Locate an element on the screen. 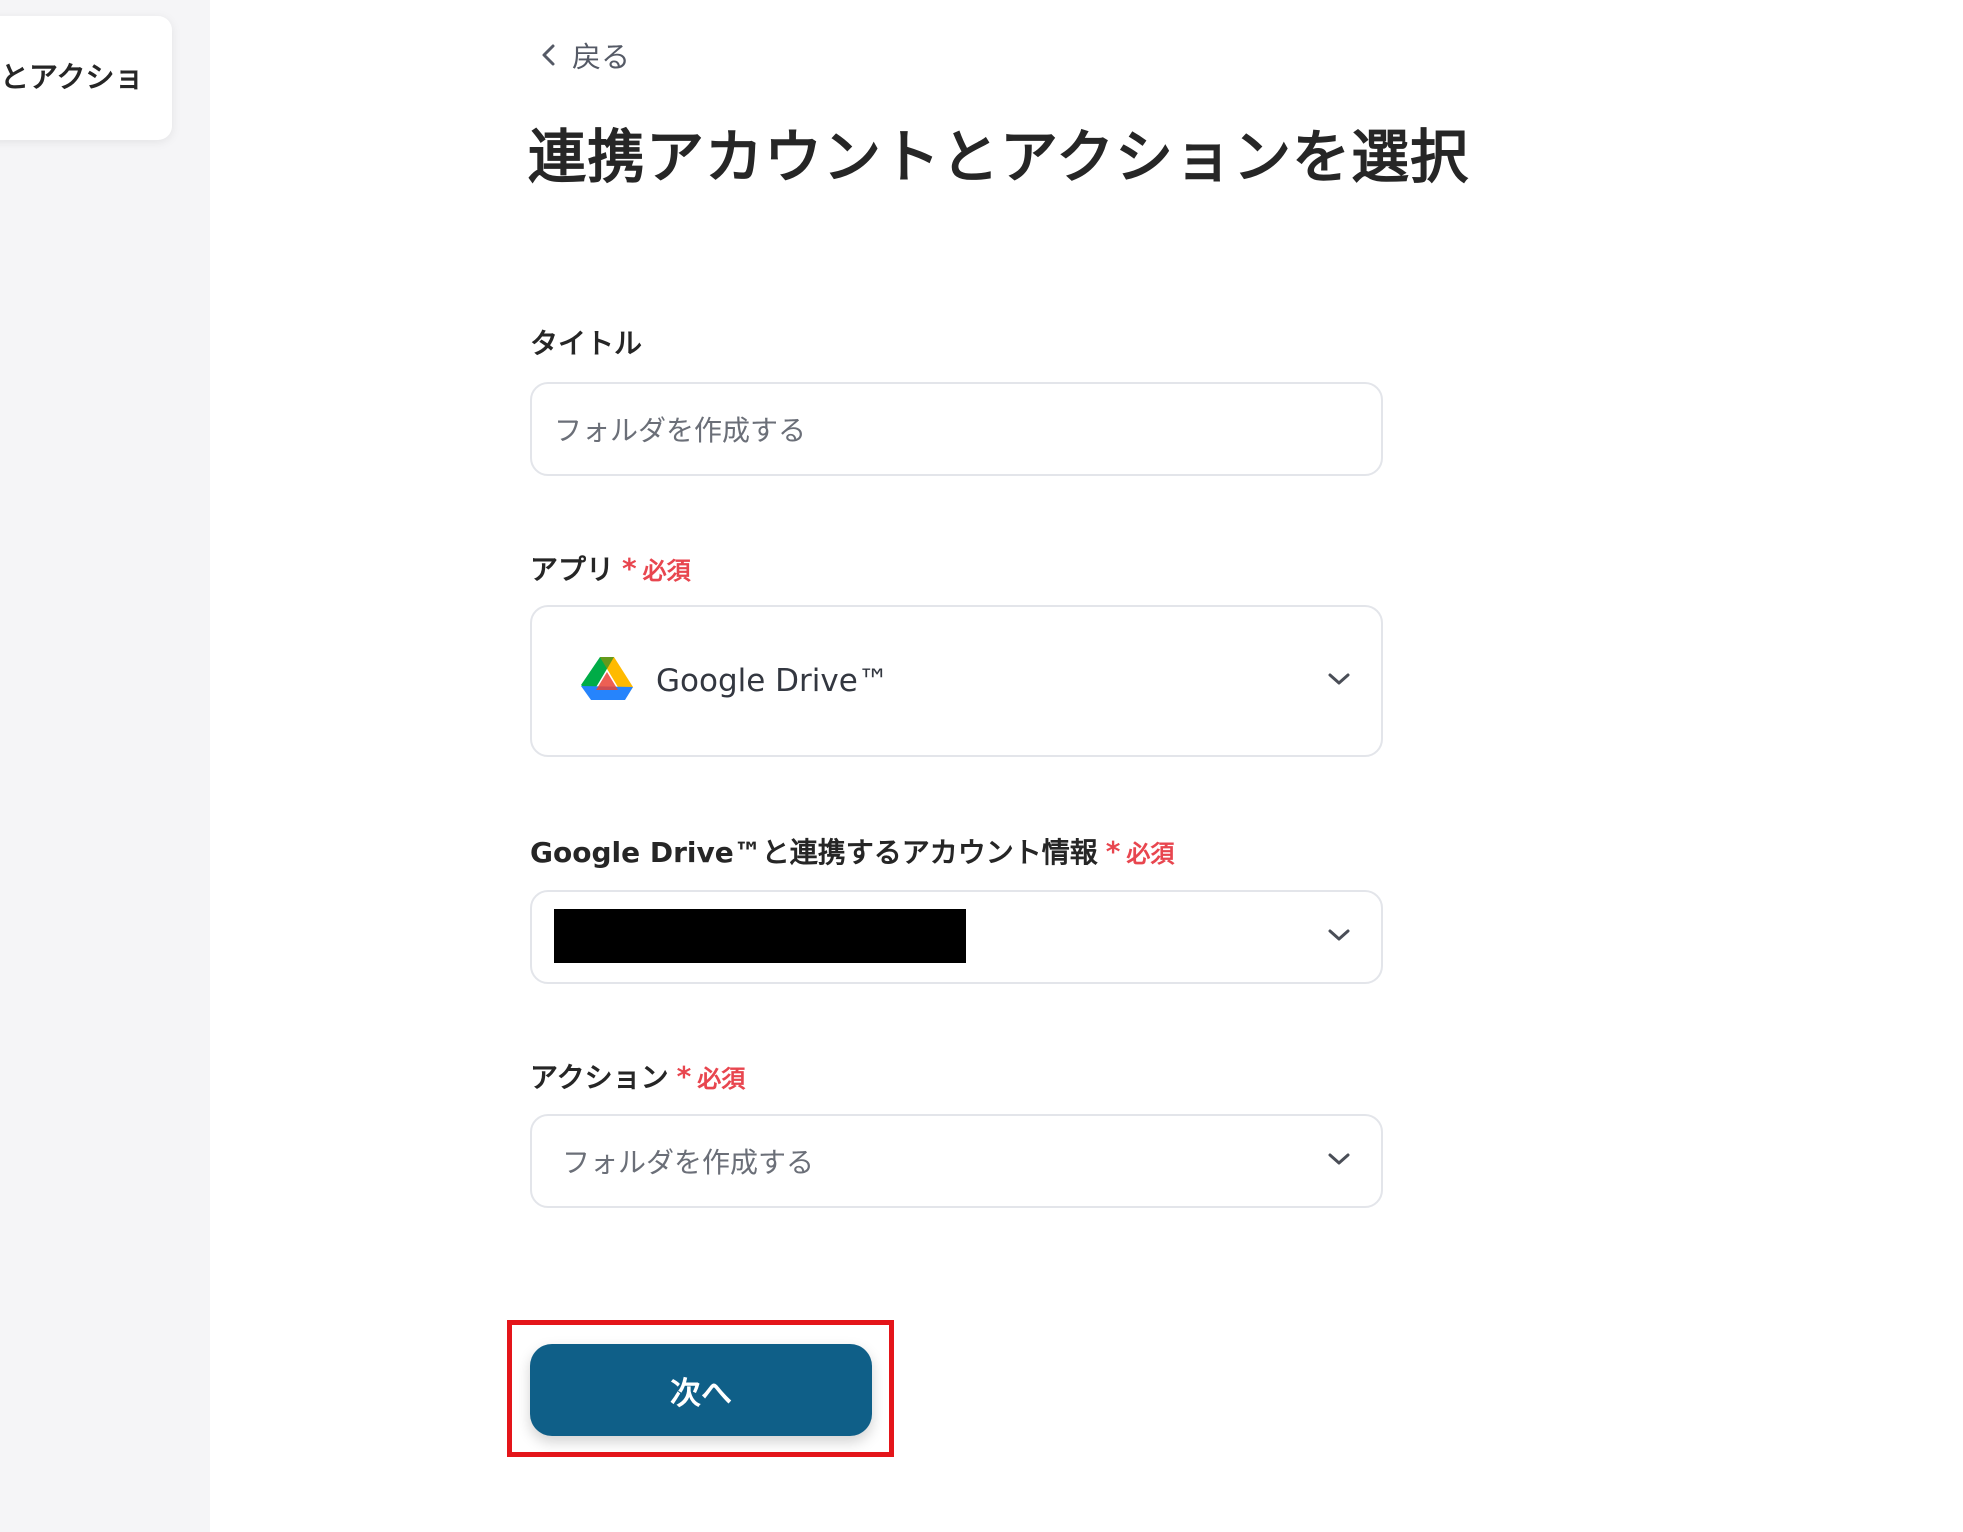  action-label-text: アクション is located at coordinates (599, 1077).